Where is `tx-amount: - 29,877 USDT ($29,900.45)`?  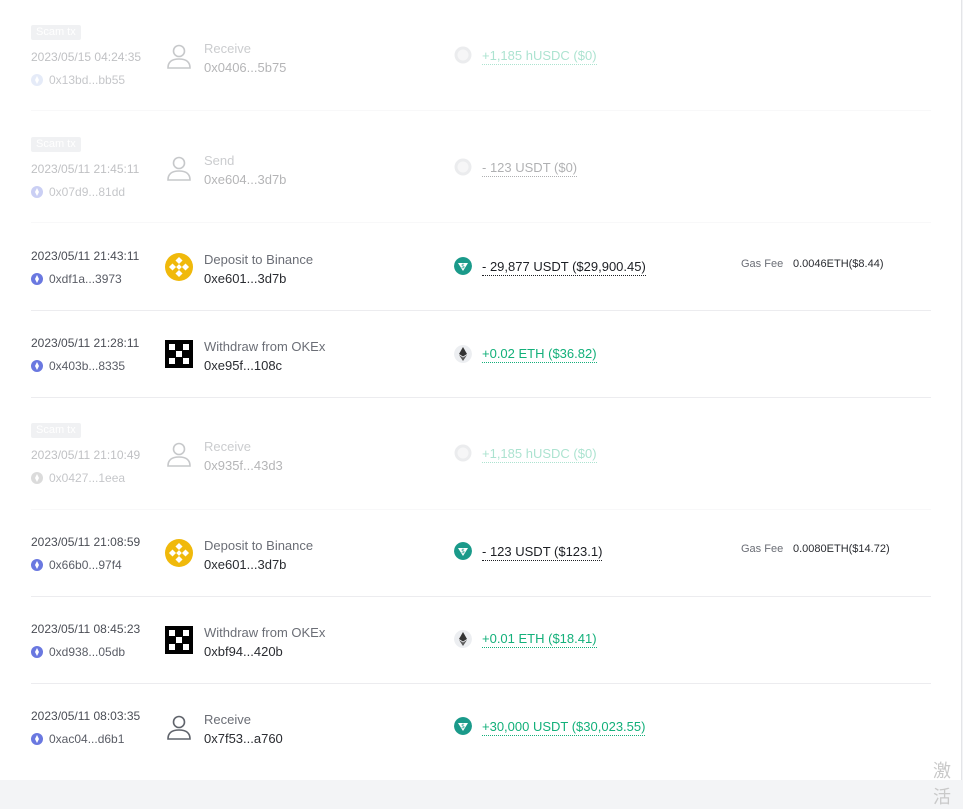
tx-amount: - 29,877 USDT ($29,900.45) is located at coordinates (564, 267).